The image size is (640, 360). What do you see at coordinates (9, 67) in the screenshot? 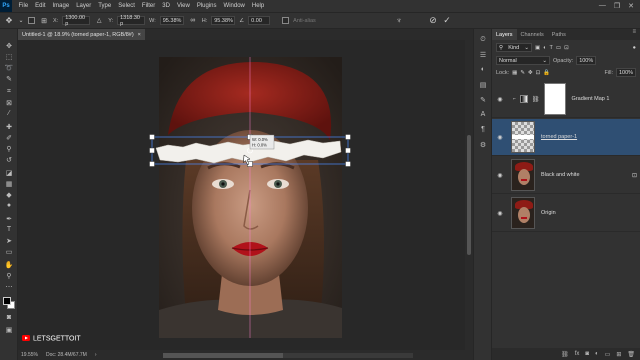
I see `lasso-tool-icon: ➰` at bounding box center [9, 67].